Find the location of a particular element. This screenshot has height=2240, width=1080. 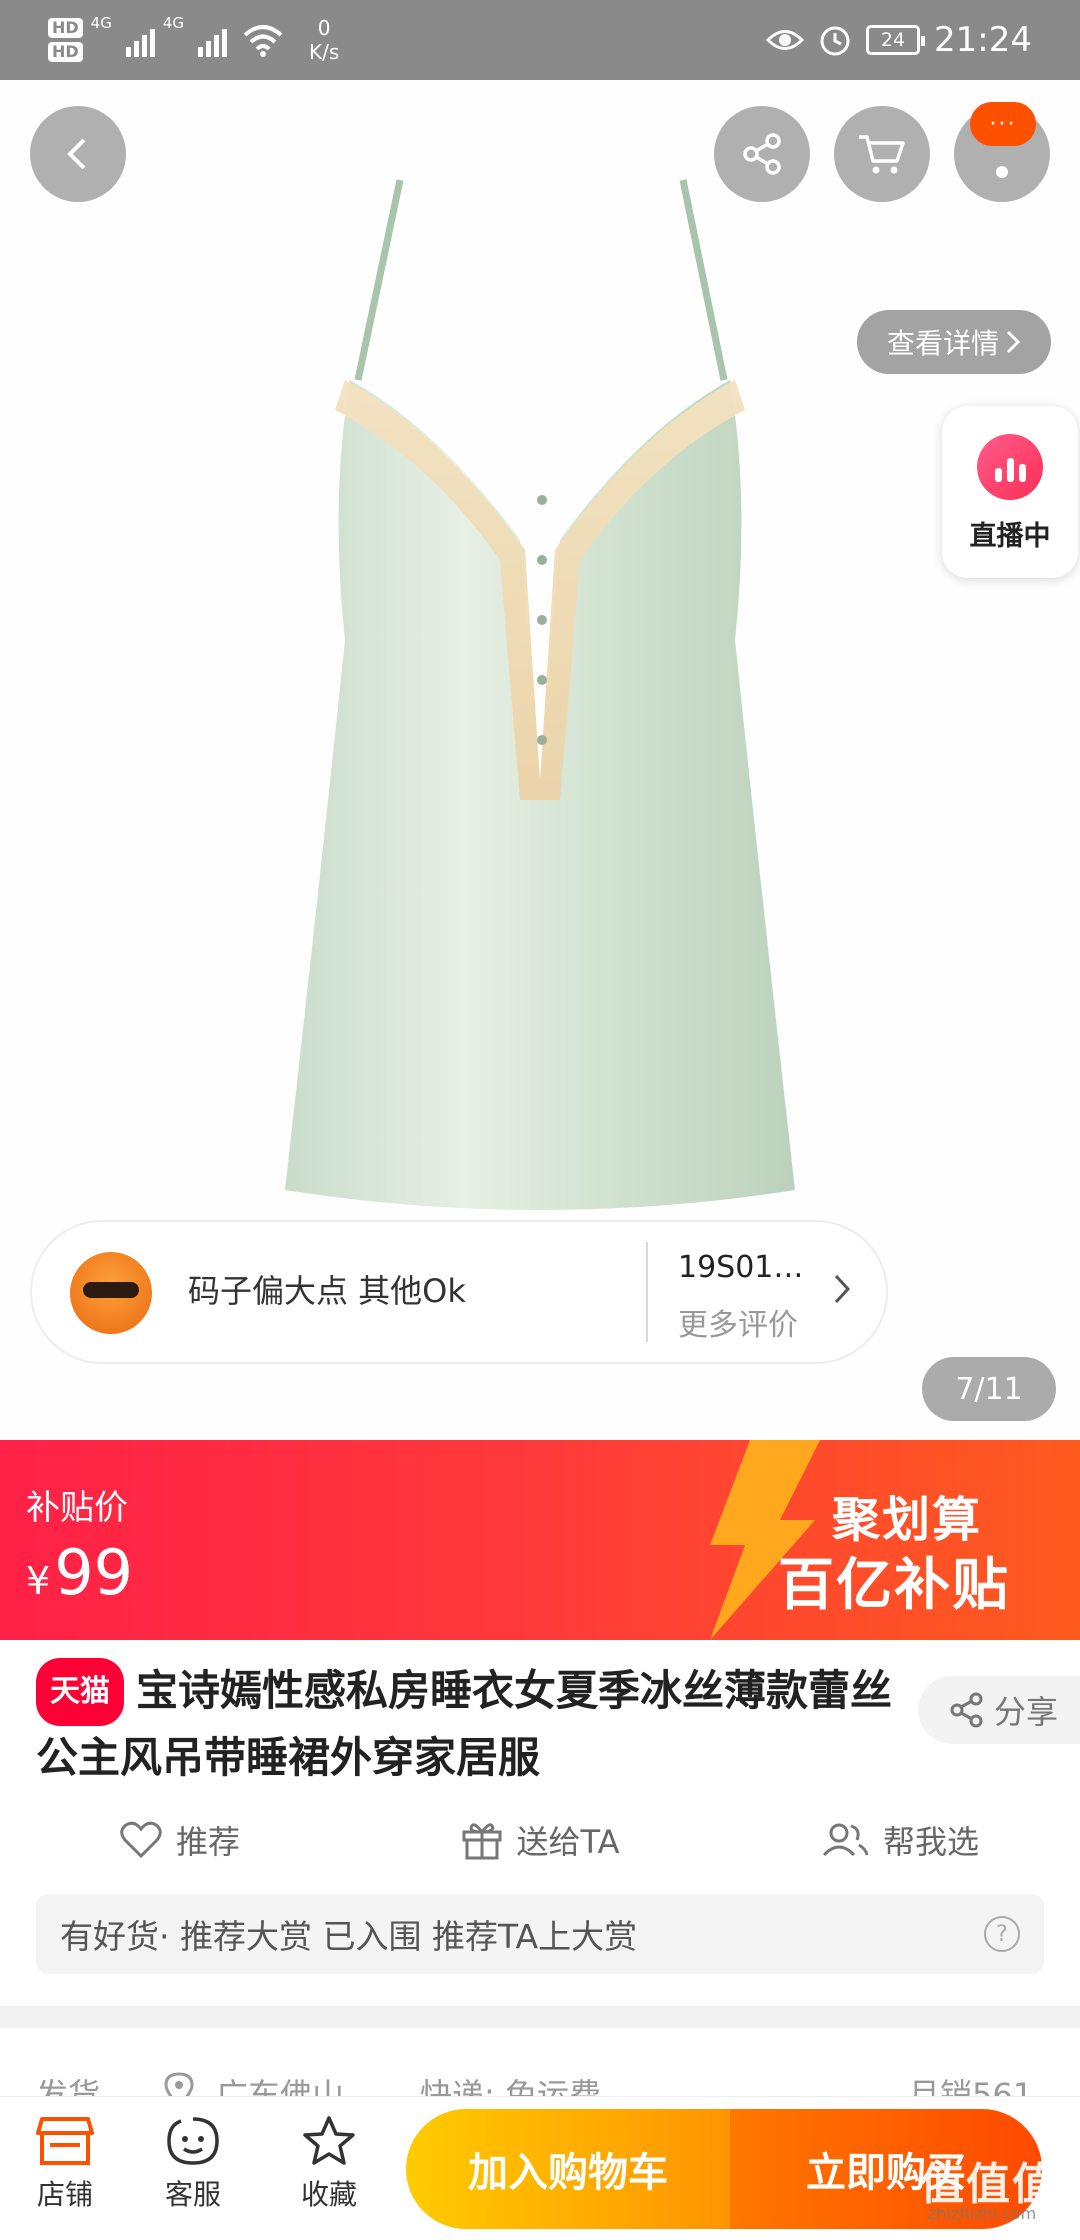

section-separator is located at coordinates (540, 2017).